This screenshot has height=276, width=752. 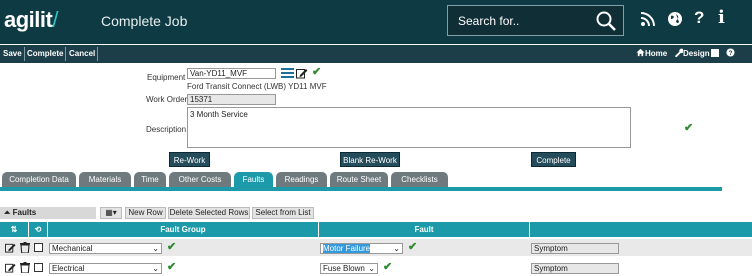 I want to click on info-icon: i, so click(x=721, y=17).